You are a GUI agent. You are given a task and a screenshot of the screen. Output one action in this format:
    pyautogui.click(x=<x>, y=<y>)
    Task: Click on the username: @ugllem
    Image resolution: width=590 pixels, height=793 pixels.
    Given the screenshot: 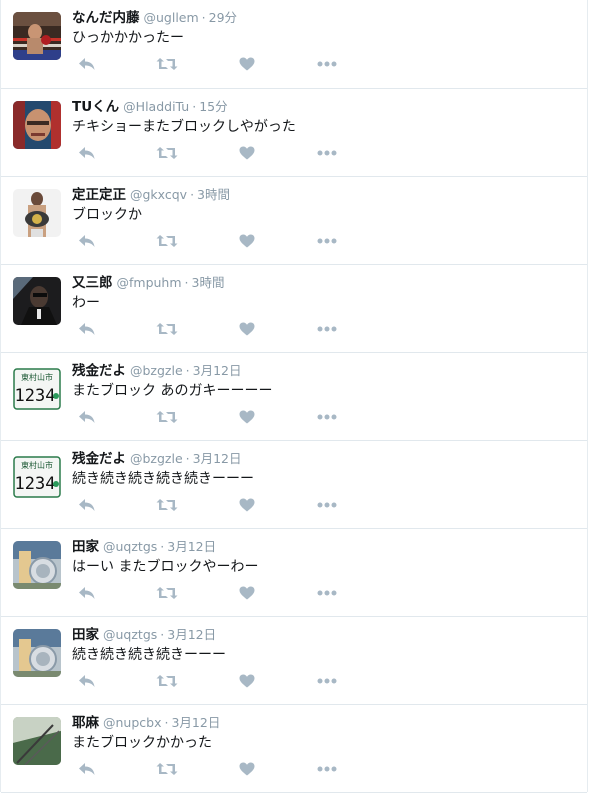 What is the action you would take?
    pyautogui.click(x=171, y=17)
    